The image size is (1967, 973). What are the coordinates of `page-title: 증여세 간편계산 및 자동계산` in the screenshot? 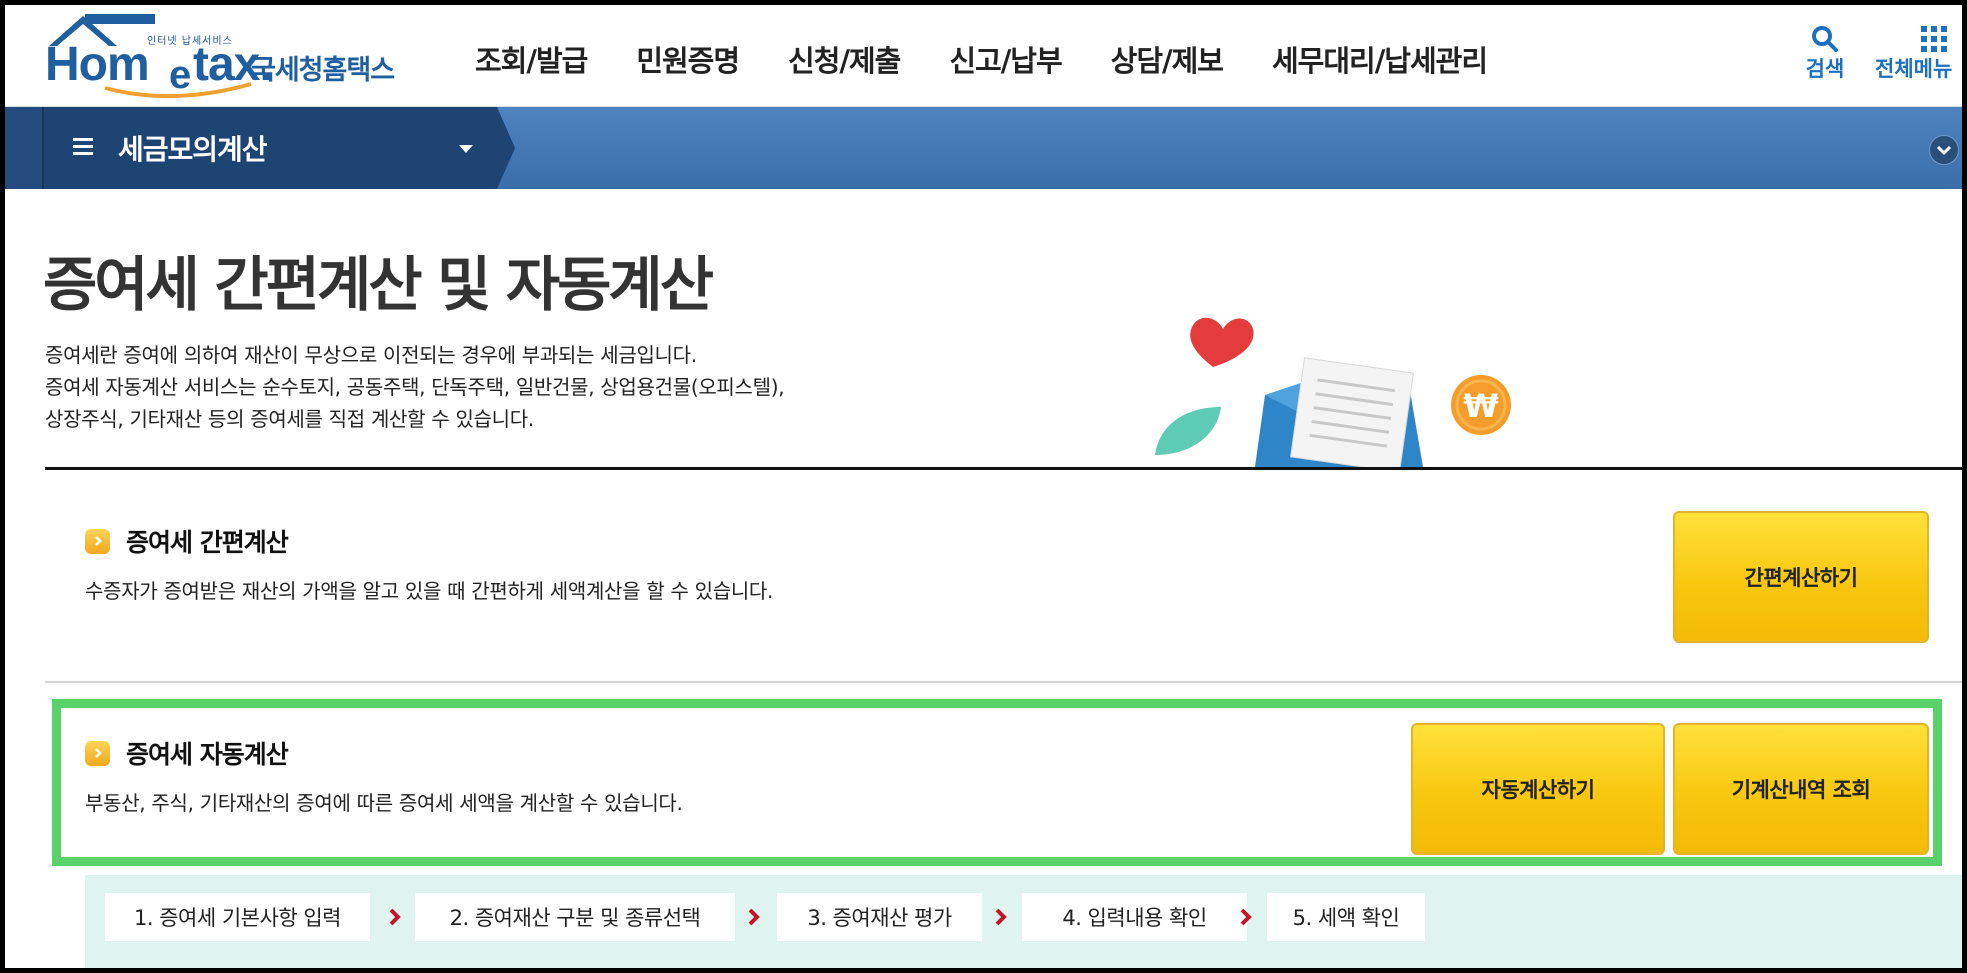 It's located at (378, 284).